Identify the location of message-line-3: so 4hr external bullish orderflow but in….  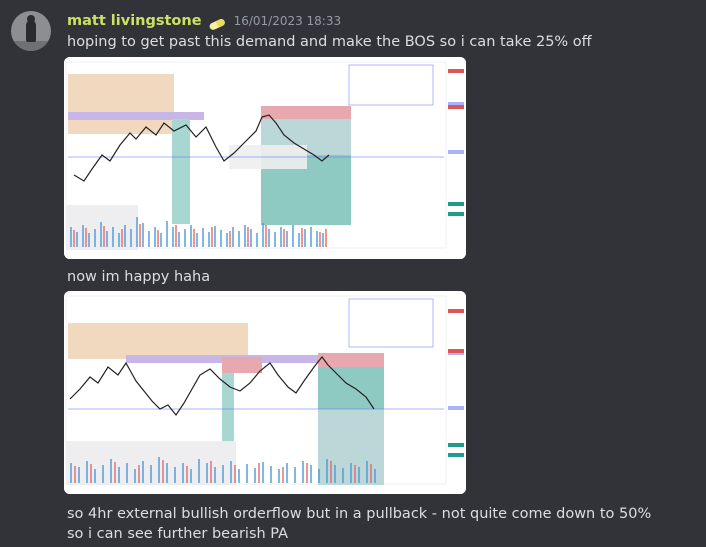
(359, 524).